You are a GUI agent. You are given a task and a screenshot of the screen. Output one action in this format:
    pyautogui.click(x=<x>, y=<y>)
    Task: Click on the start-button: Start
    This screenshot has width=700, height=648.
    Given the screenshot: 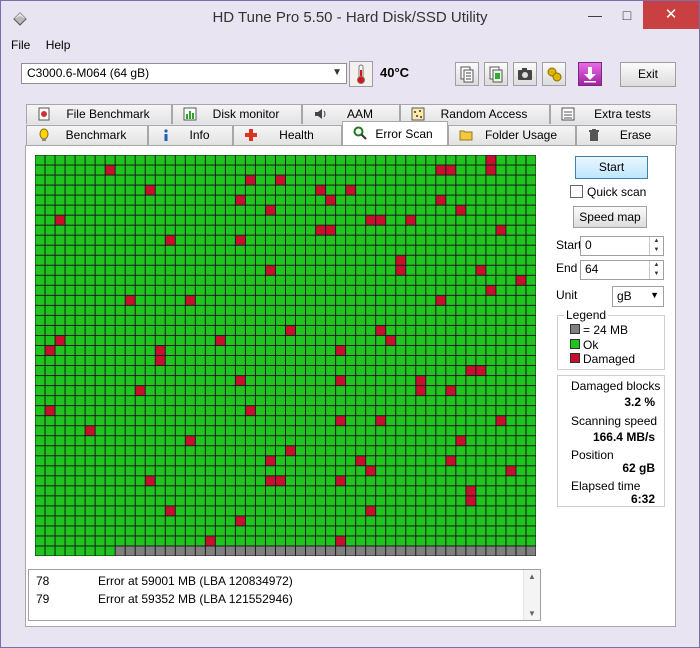 What is the action you would take?
    pyautogui.click(x=611, y=167)
    